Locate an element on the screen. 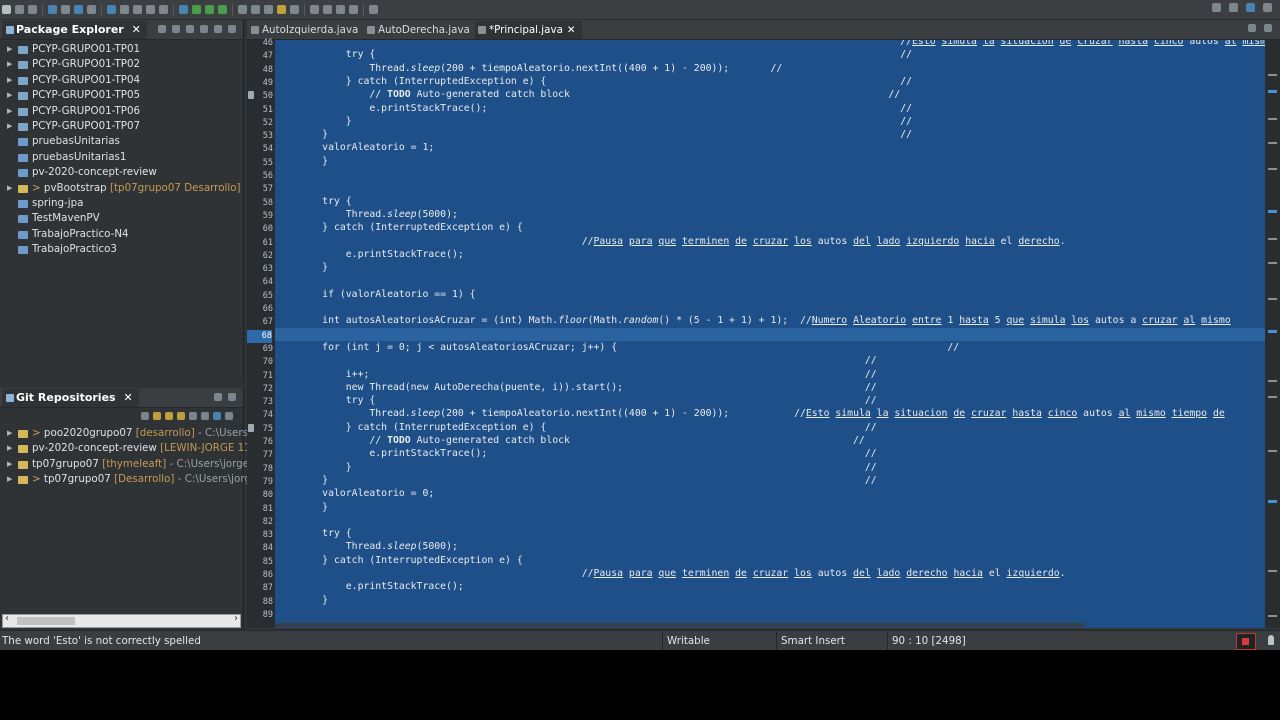  create-repository-icon is located at coordinates (181, 416).